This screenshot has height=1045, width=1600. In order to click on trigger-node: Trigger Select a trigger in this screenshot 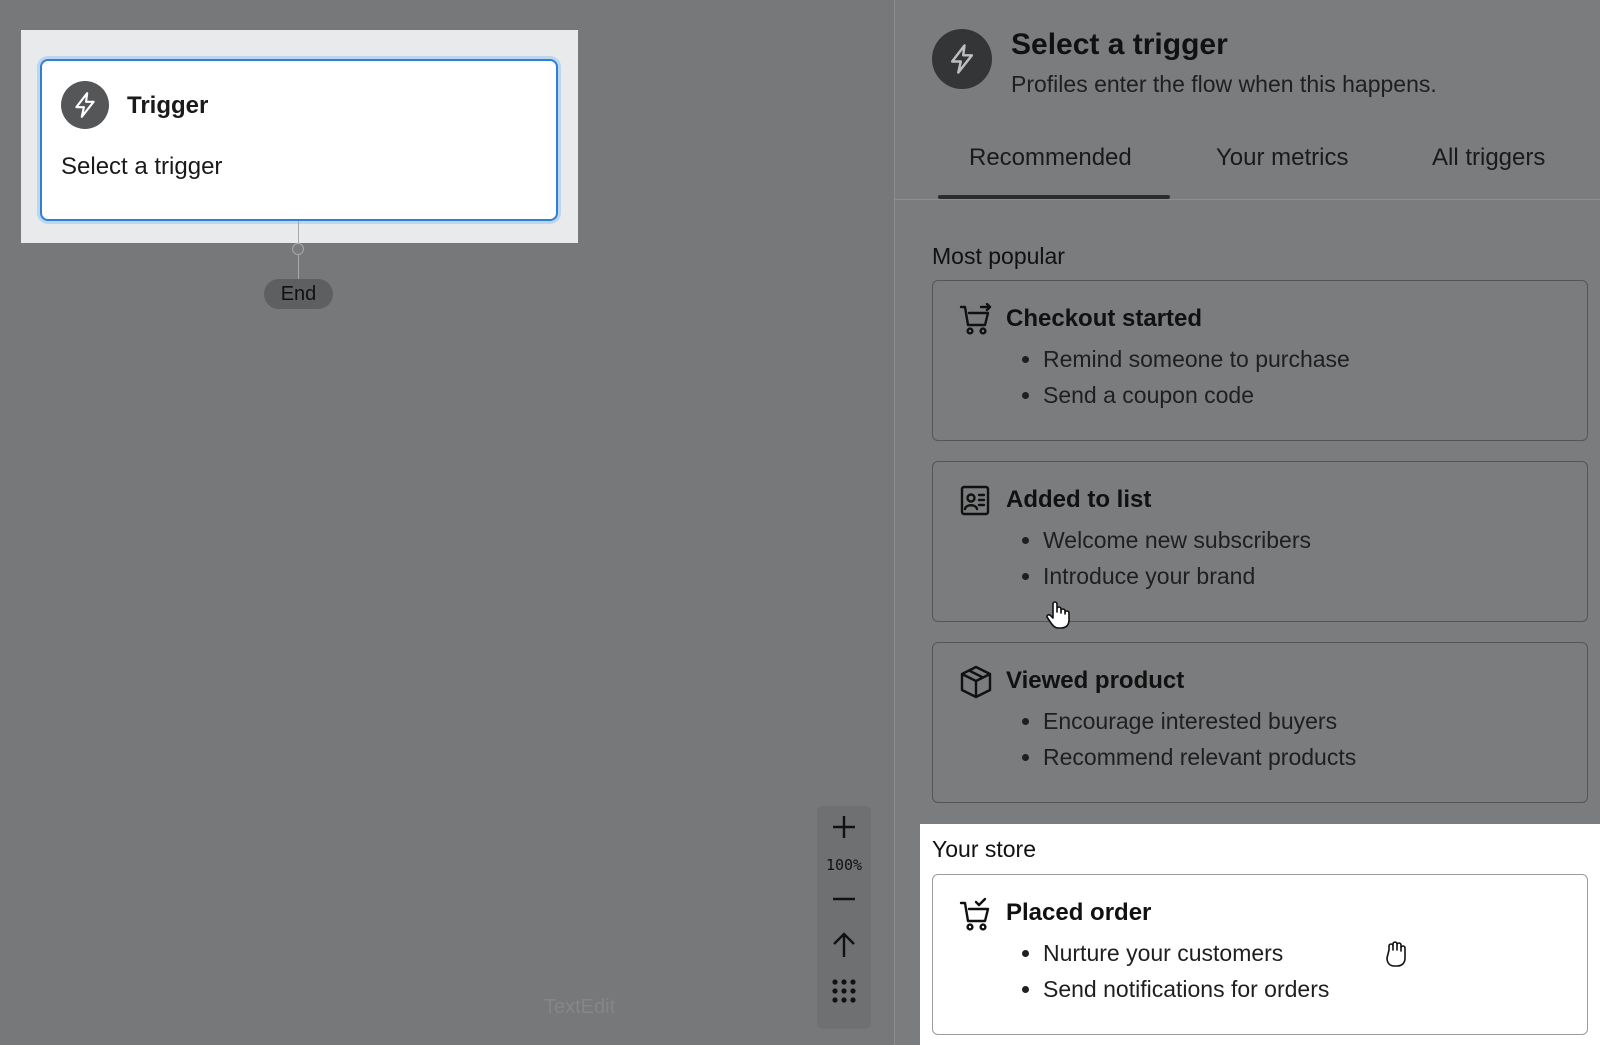, I will do `click(299, 140)`.